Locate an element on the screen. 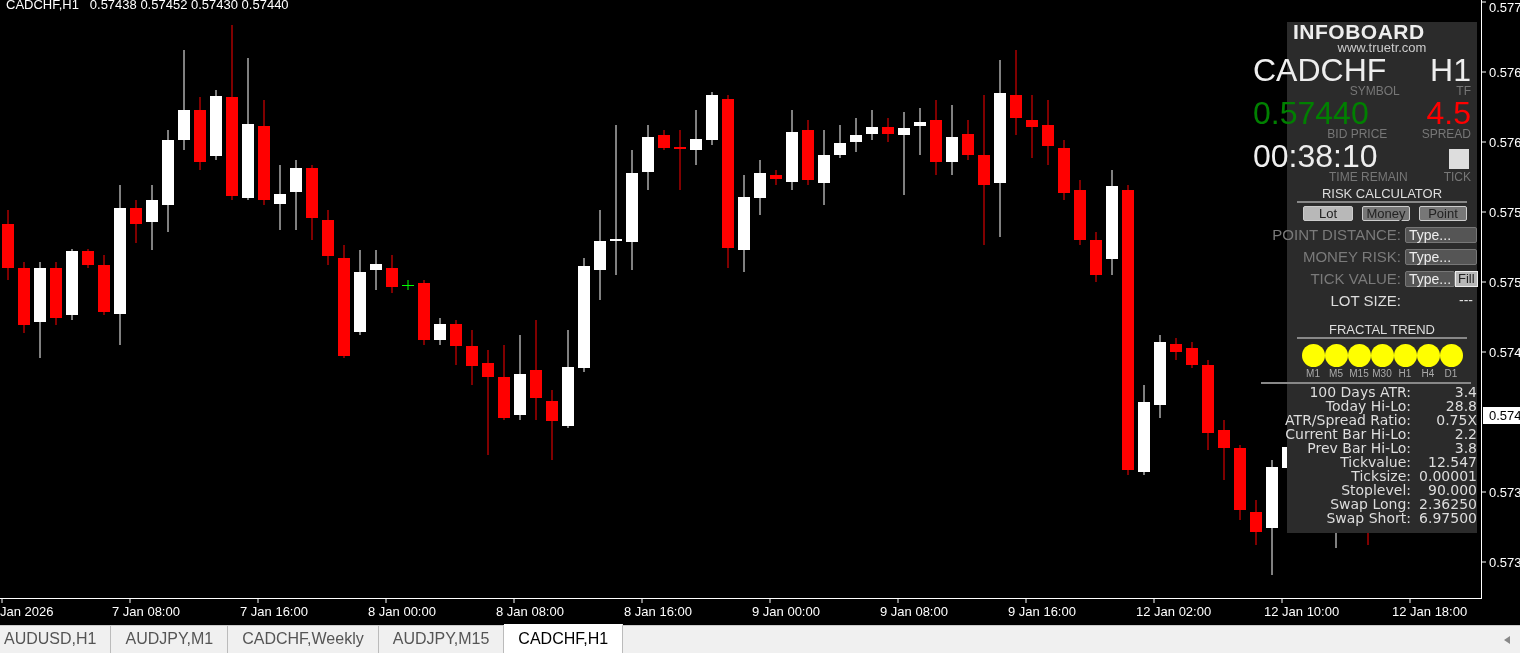  bid-price: 0.57440 is located at coordinates (1311, 113).